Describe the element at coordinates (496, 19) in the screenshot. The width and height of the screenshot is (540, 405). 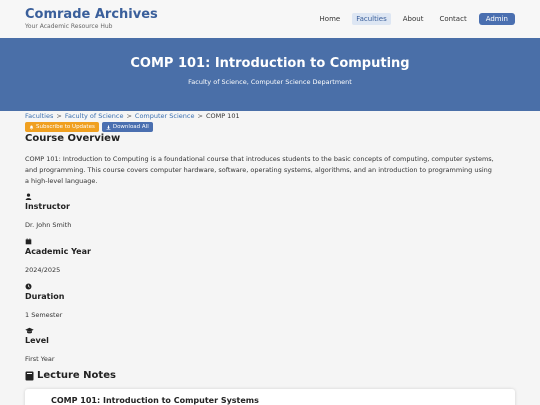
I see `nav-admin-button: Admin` at that location.